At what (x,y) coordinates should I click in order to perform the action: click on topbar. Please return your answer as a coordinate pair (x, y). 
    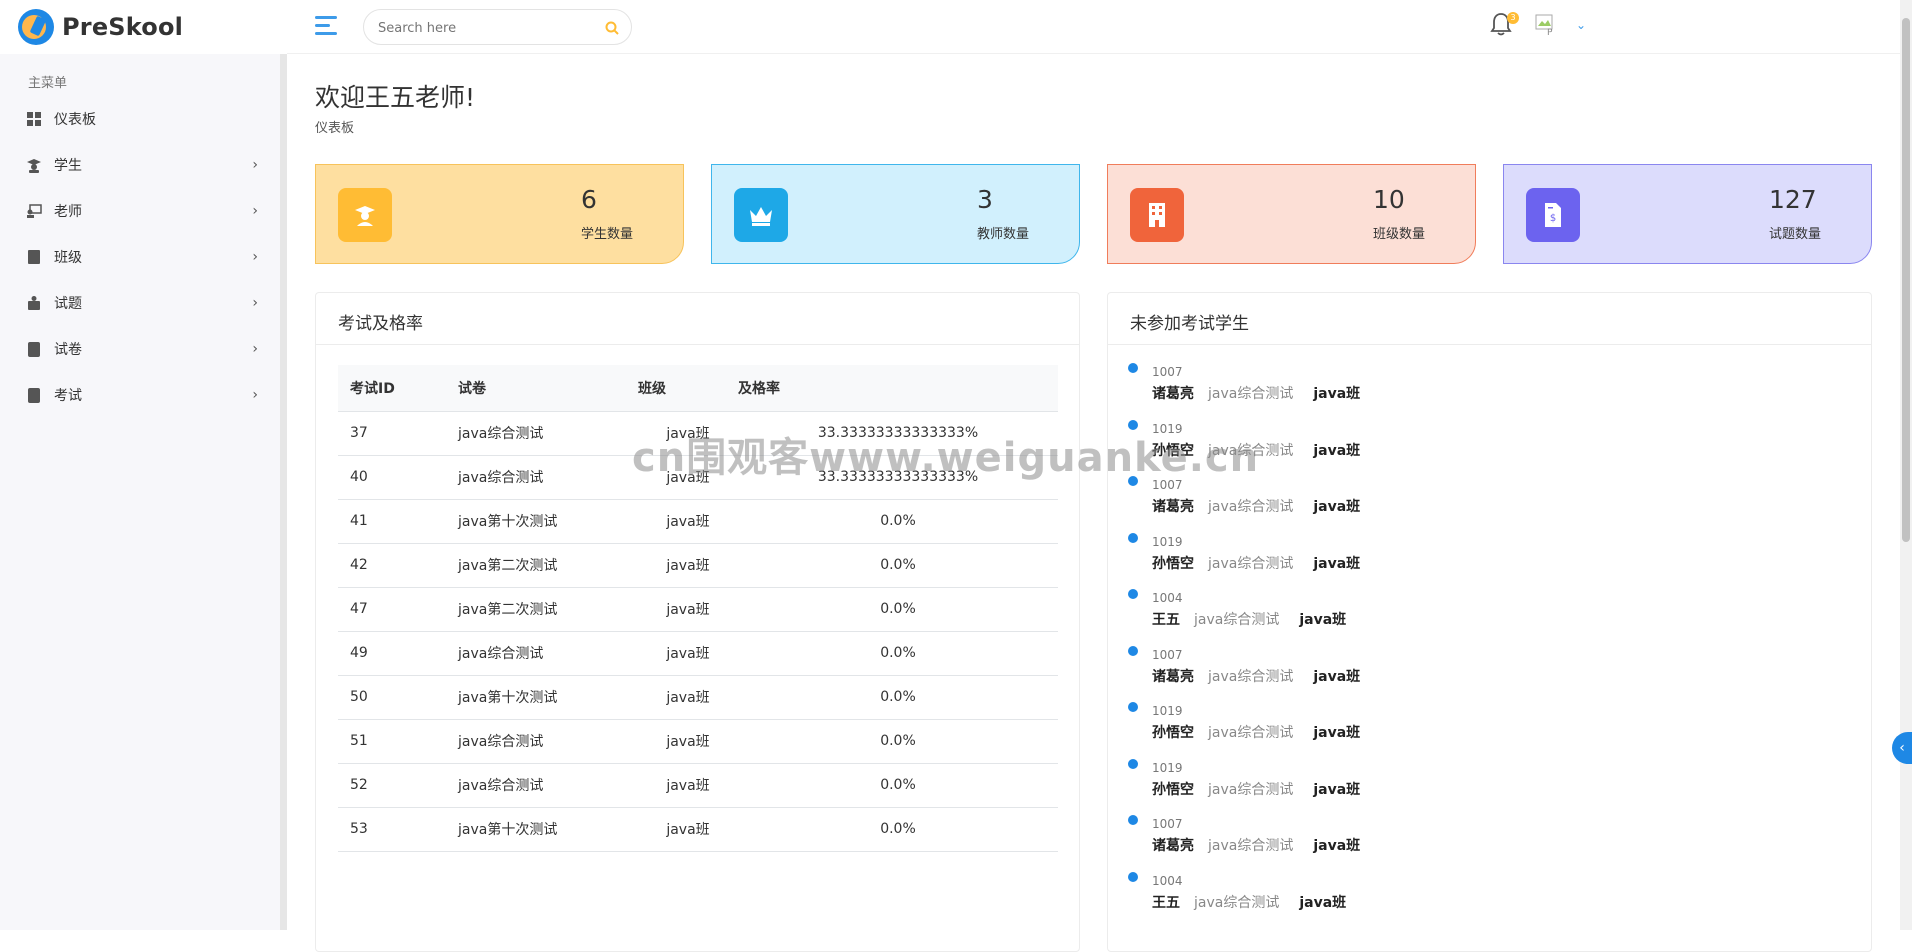
    Looking at the image, I should click on (1099, 27).